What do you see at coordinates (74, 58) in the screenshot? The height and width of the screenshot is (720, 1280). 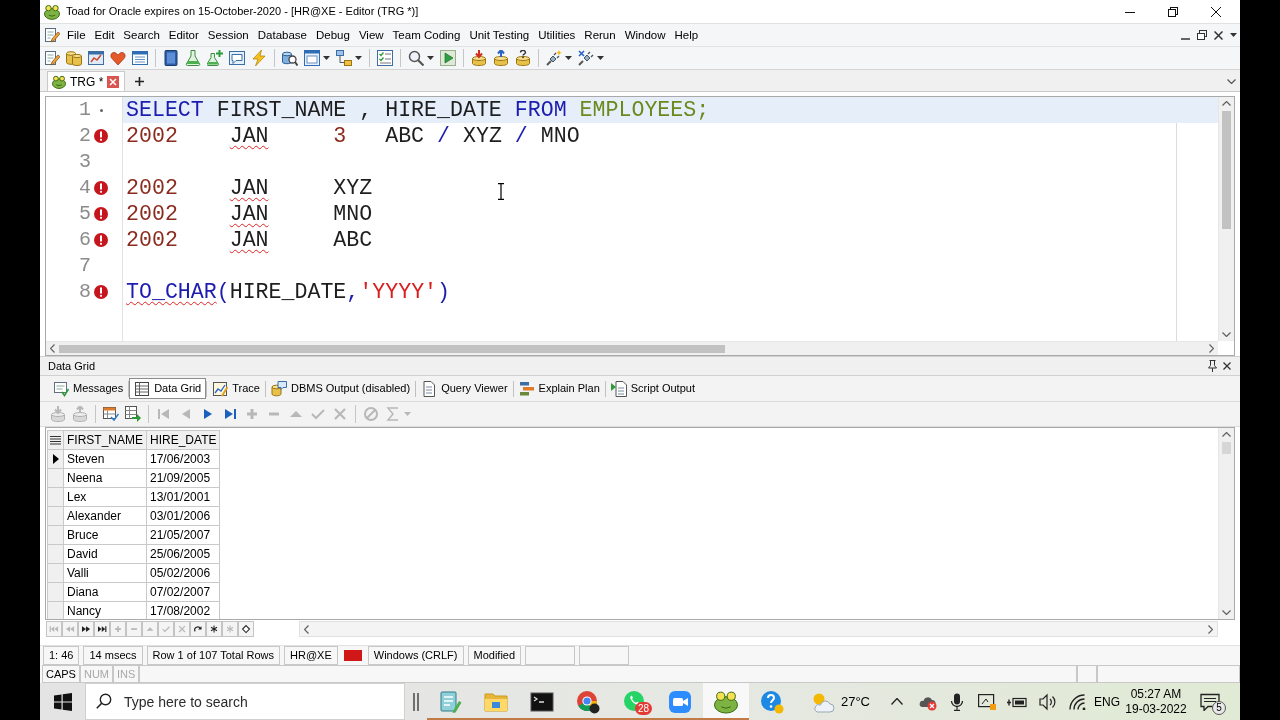 I see `database-icon` at bounding box center [74, 58].